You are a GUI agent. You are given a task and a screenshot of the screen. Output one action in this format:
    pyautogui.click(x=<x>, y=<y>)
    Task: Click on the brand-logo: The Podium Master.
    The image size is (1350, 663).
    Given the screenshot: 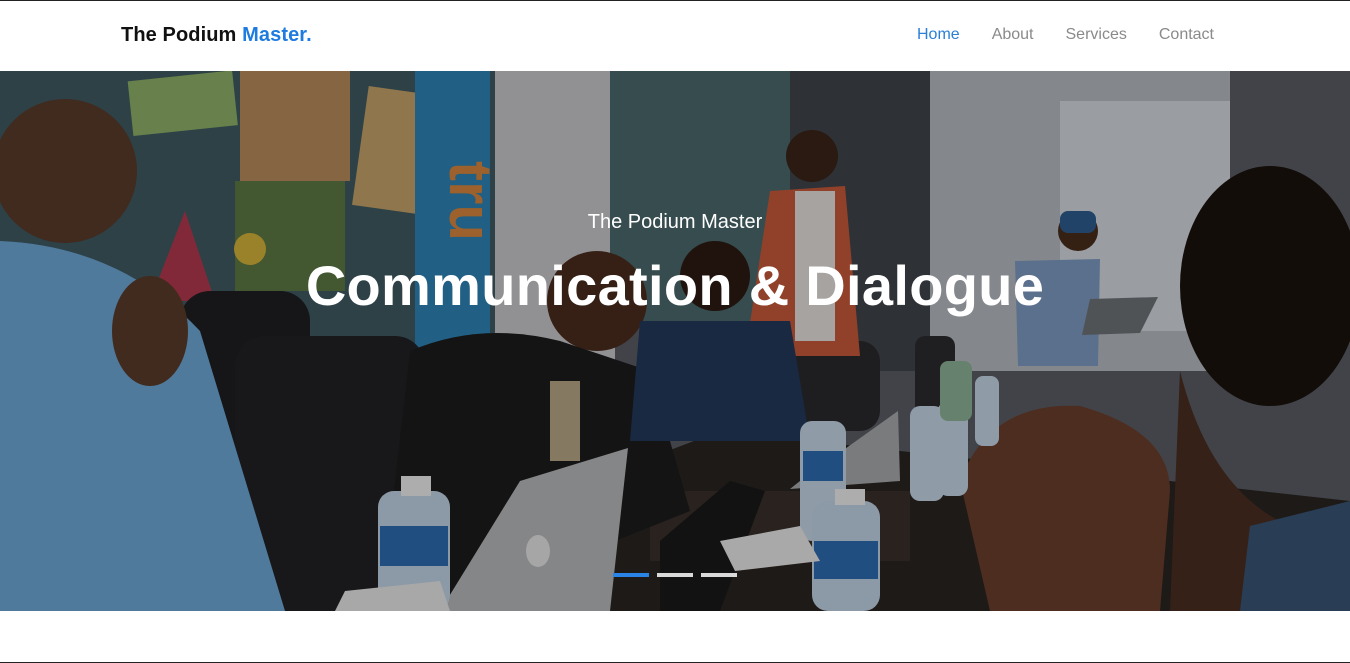 What is the action you would take?
    pyautogui.click(x=216, y=35)
    